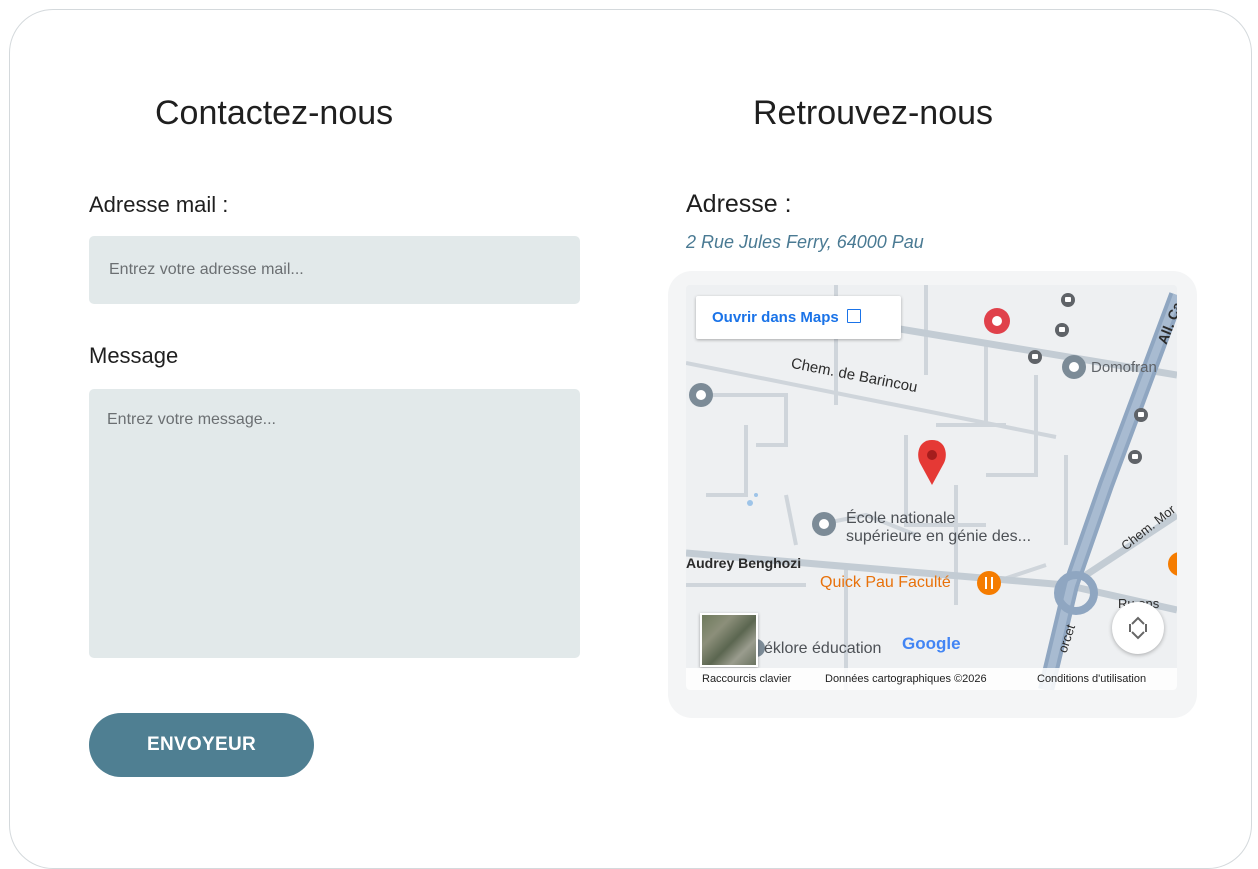  I want to click on message-textarea, so click(334, 523).